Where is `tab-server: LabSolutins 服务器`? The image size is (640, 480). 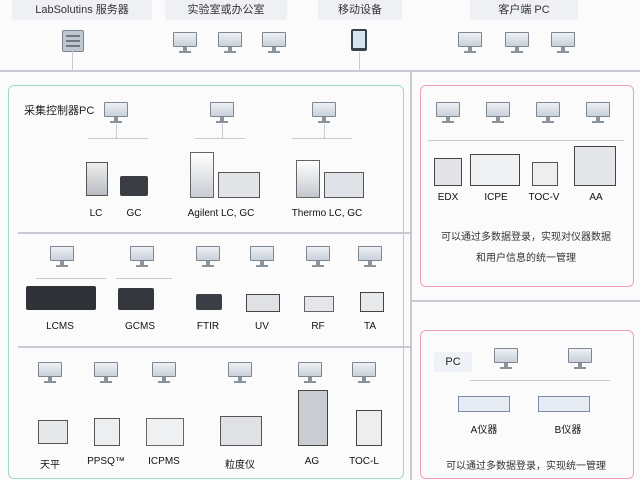
tab-server: LabSolutins 服务器 is located at coordinates (82, 10).